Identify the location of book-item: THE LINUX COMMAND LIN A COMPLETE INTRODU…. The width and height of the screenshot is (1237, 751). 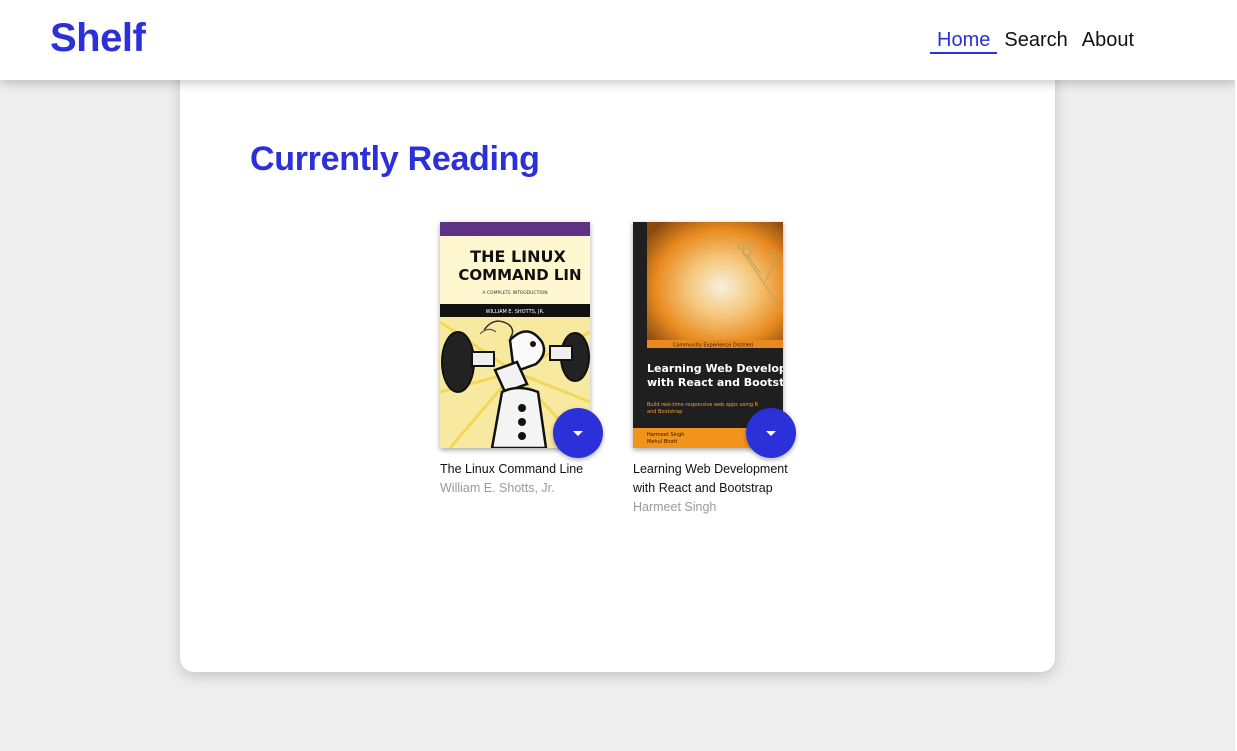
(521, 360).